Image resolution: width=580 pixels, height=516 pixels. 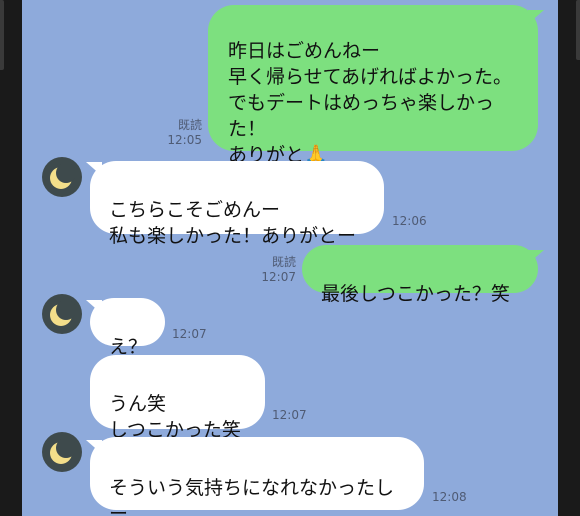 I want to click on message-text: 最後しつこかった？笑, so click(x=415, y=294).